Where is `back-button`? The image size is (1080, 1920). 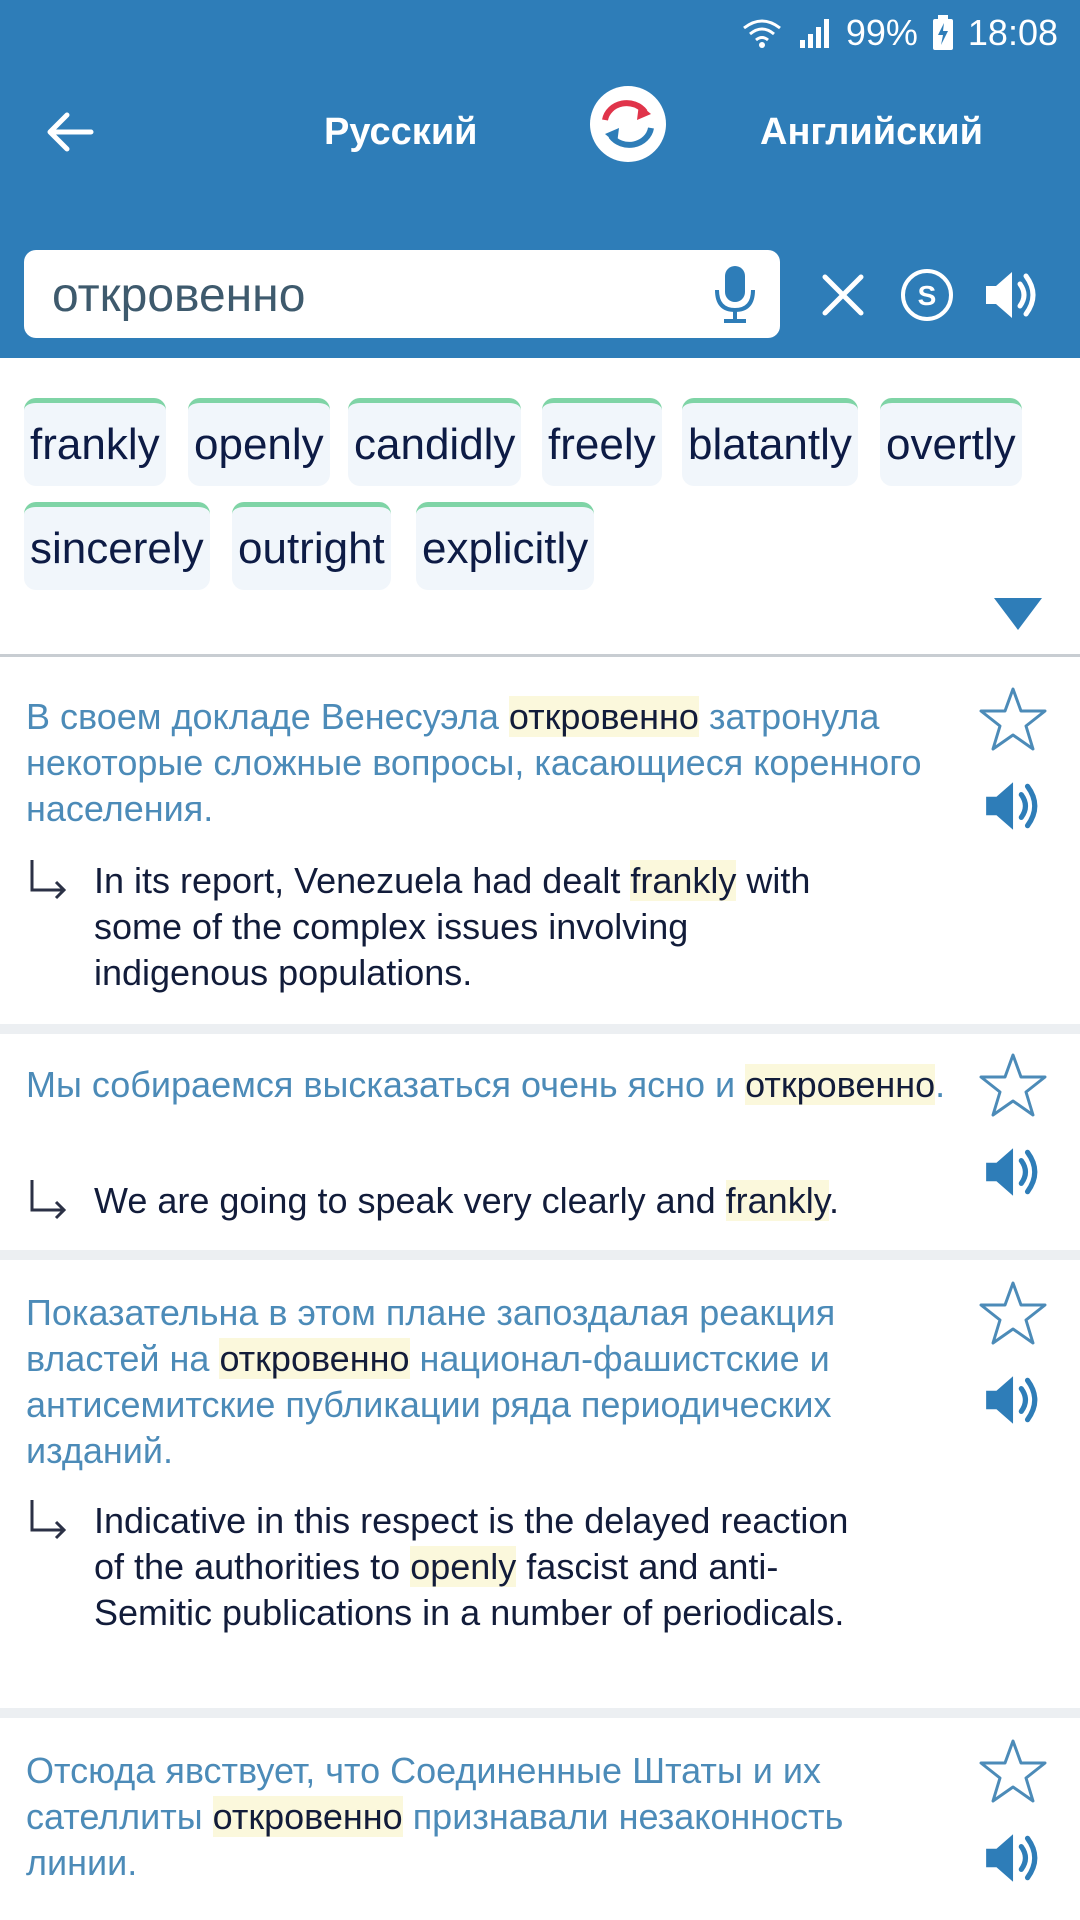
back-button is located at coordinates (70, 132).